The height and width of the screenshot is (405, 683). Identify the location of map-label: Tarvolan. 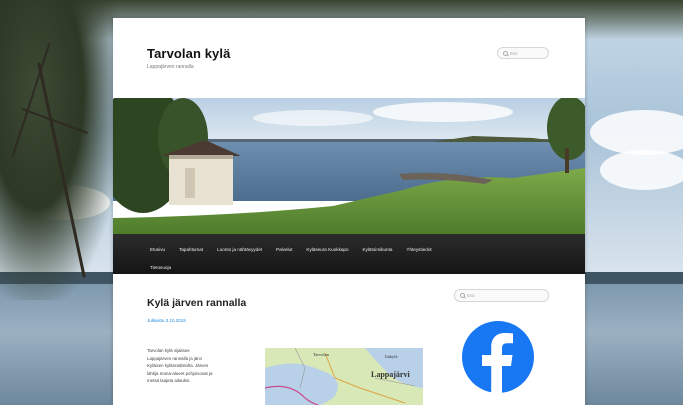
(321, 354).